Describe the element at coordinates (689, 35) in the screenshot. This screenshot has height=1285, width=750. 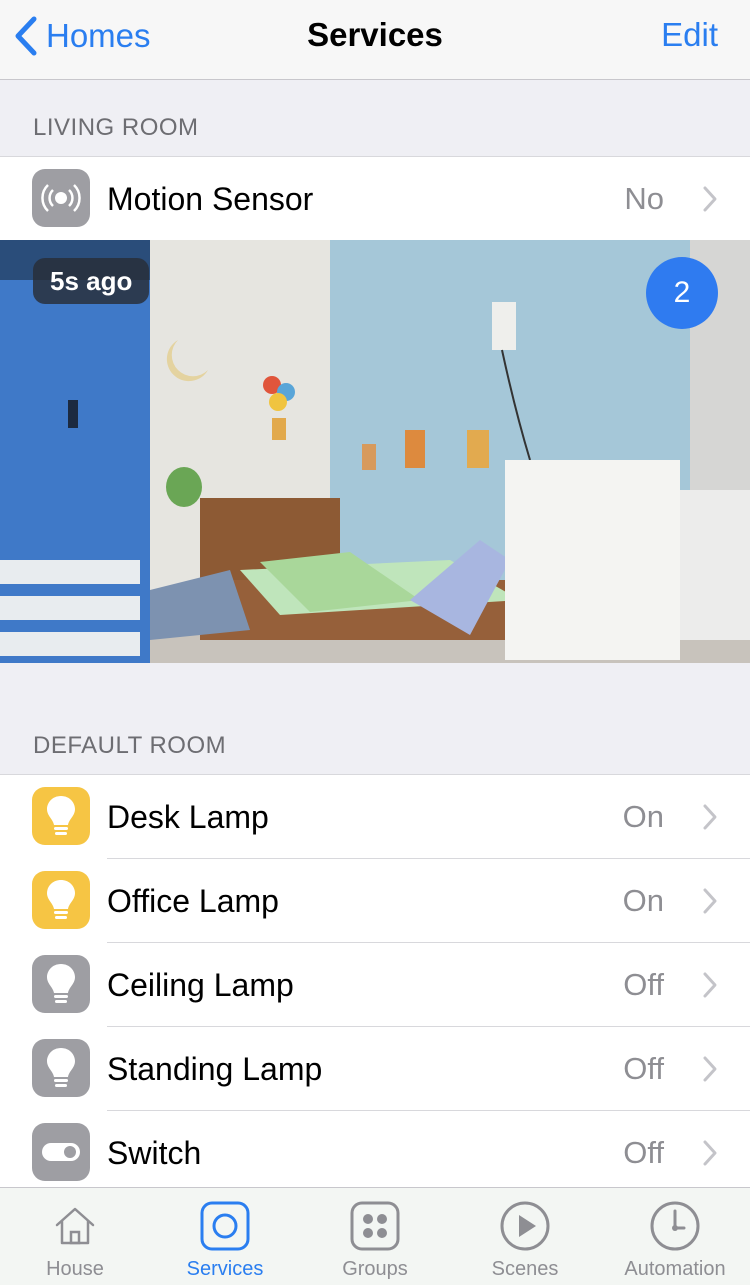
I see `edit-button: Edit` at that location.